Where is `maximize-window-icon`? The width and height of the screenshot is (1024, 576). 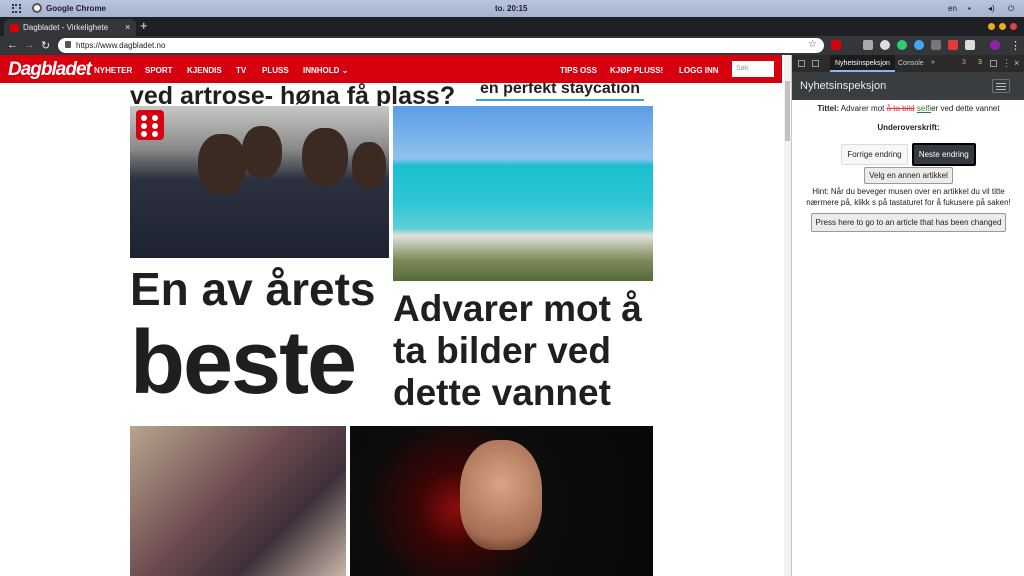
maximize-window-icon is located at coordinates (1002, 26).